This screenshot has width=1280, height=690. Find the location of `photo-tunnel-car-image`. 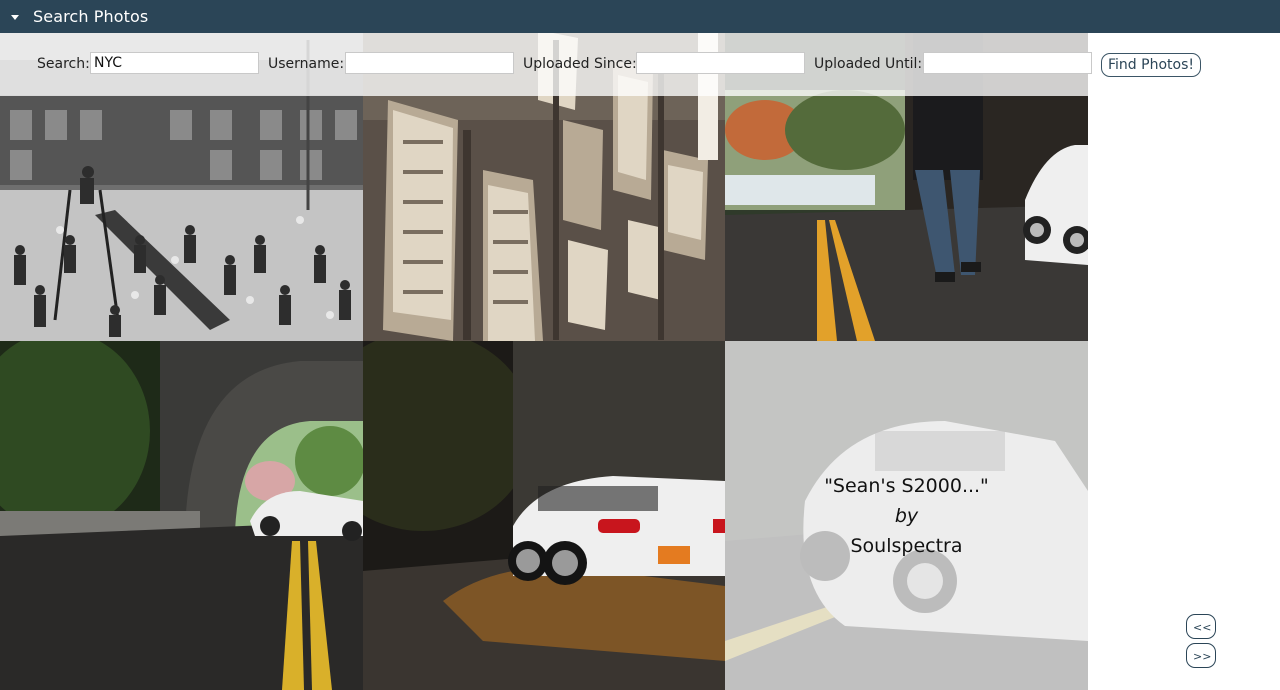

photo-tunnel-car-image is located at coordinates (181, 515).